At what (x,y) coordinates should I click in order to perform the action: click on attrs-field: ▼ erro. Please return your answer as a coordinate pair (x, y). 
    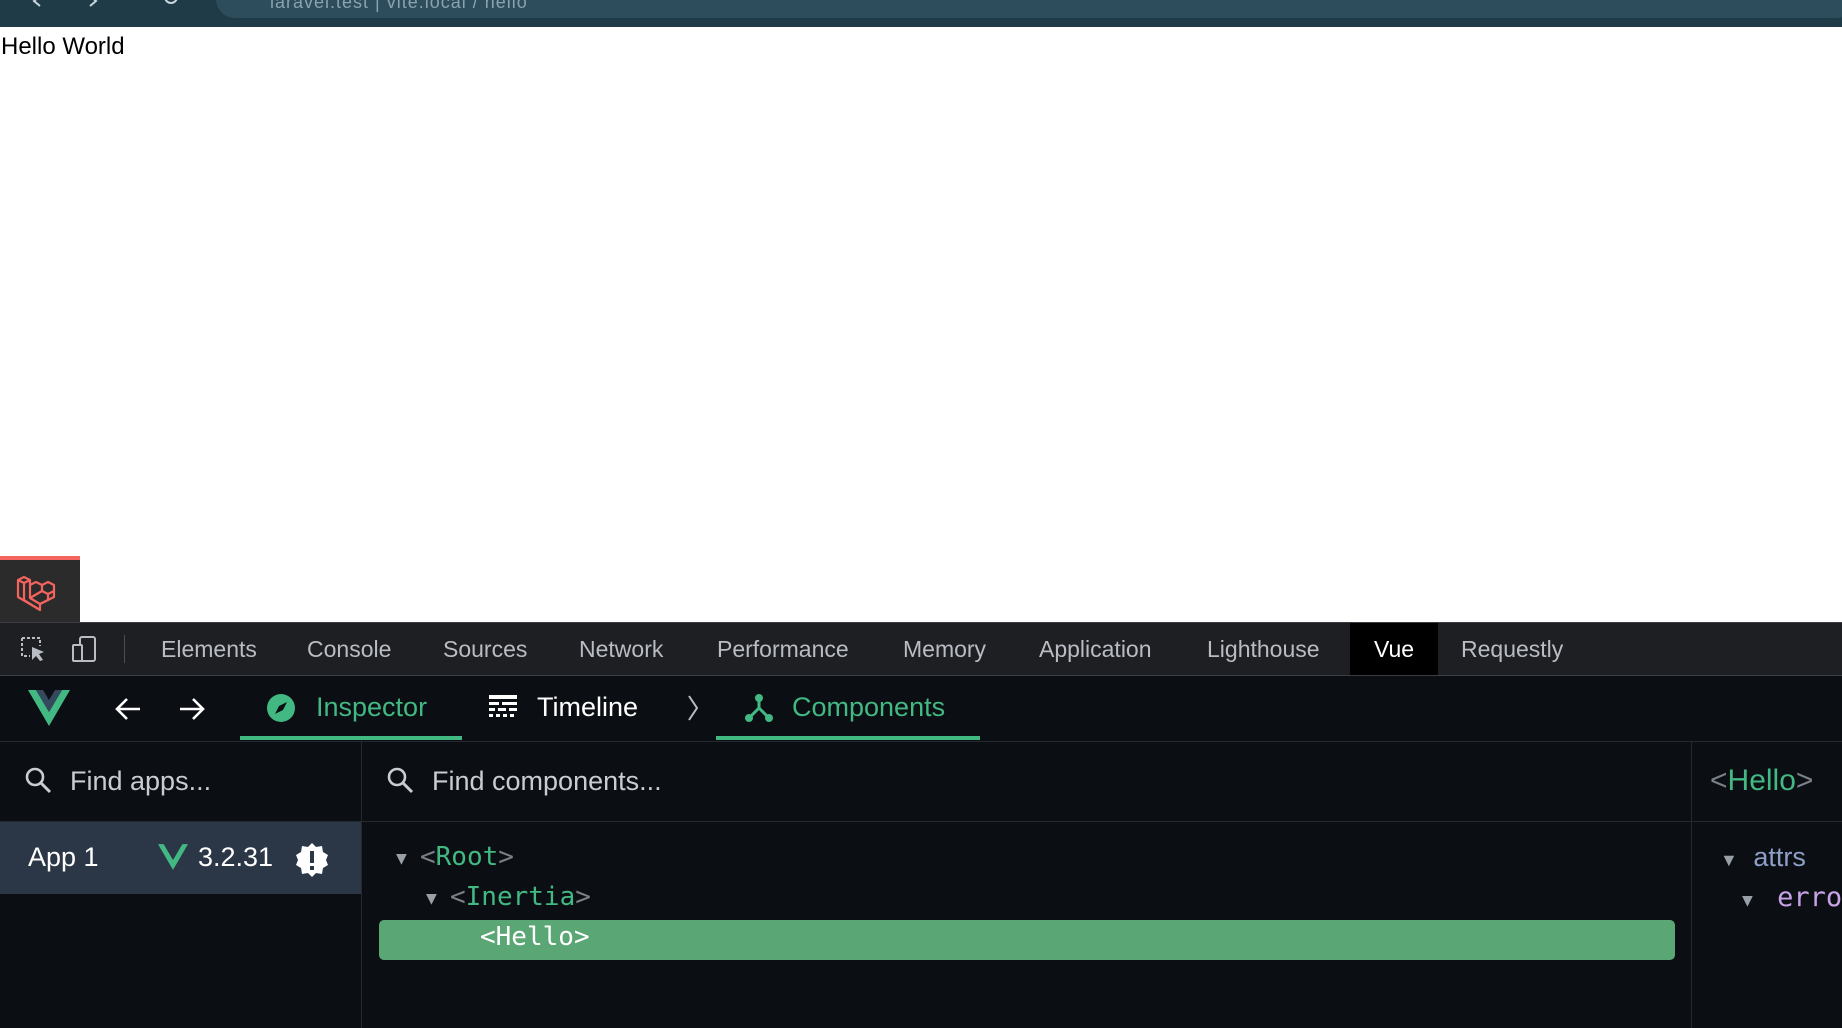
    Looking at the image, I should click on (1792, 897).